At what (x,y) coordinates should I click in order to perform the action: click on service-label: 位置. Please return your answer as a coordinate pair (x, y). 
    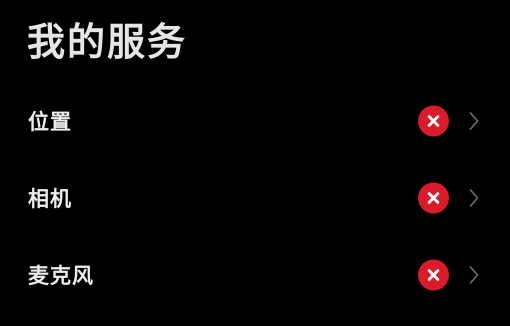
    Looking at the image, I should click on (50, 121).